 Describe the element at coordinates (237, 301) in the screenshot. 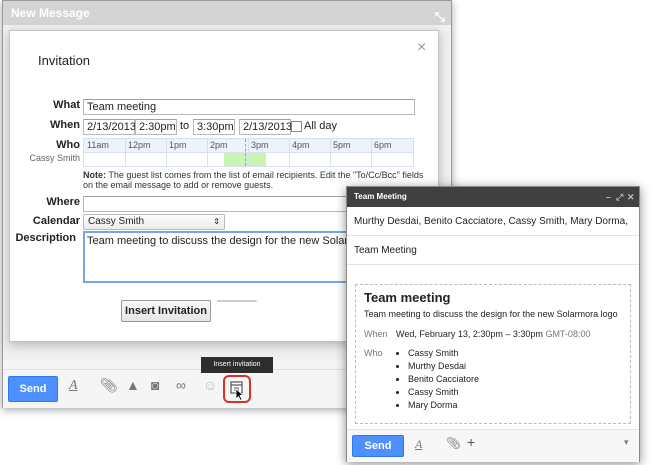

I see `cancel-button` at that location.